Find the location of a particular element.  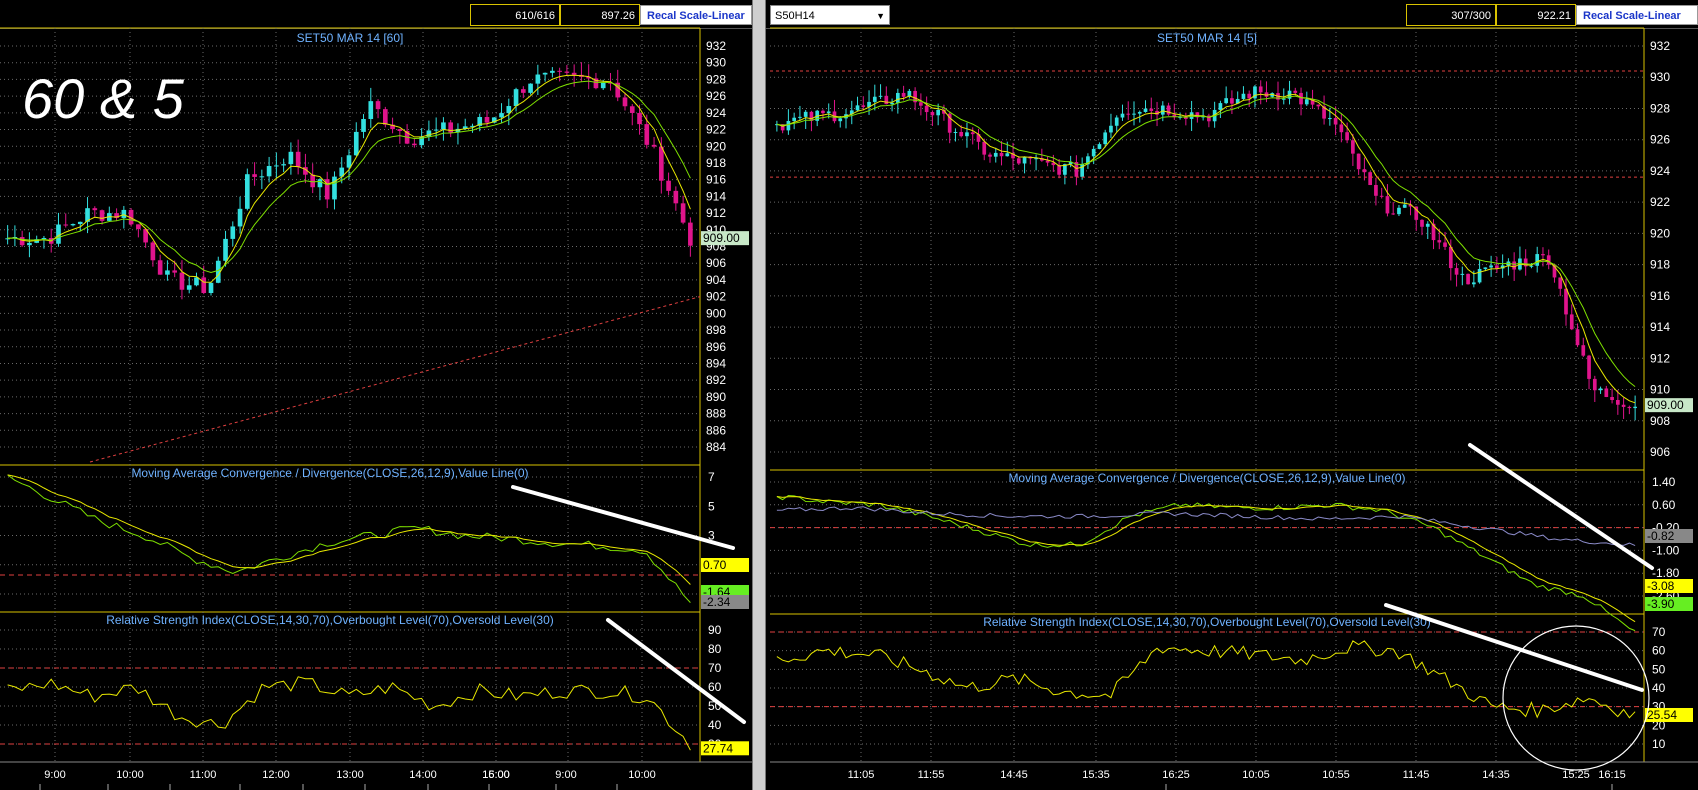

header-price: 922.21 is located at coordinates (1536, 15).